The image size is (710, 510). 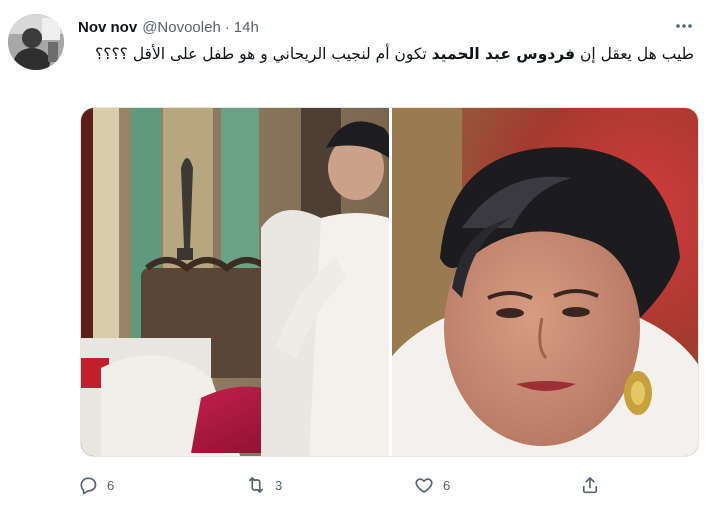 What do you see at coordinates (447, 485) in the screenshot?
I see `like-count: 6` at bounding box center [447, 485].